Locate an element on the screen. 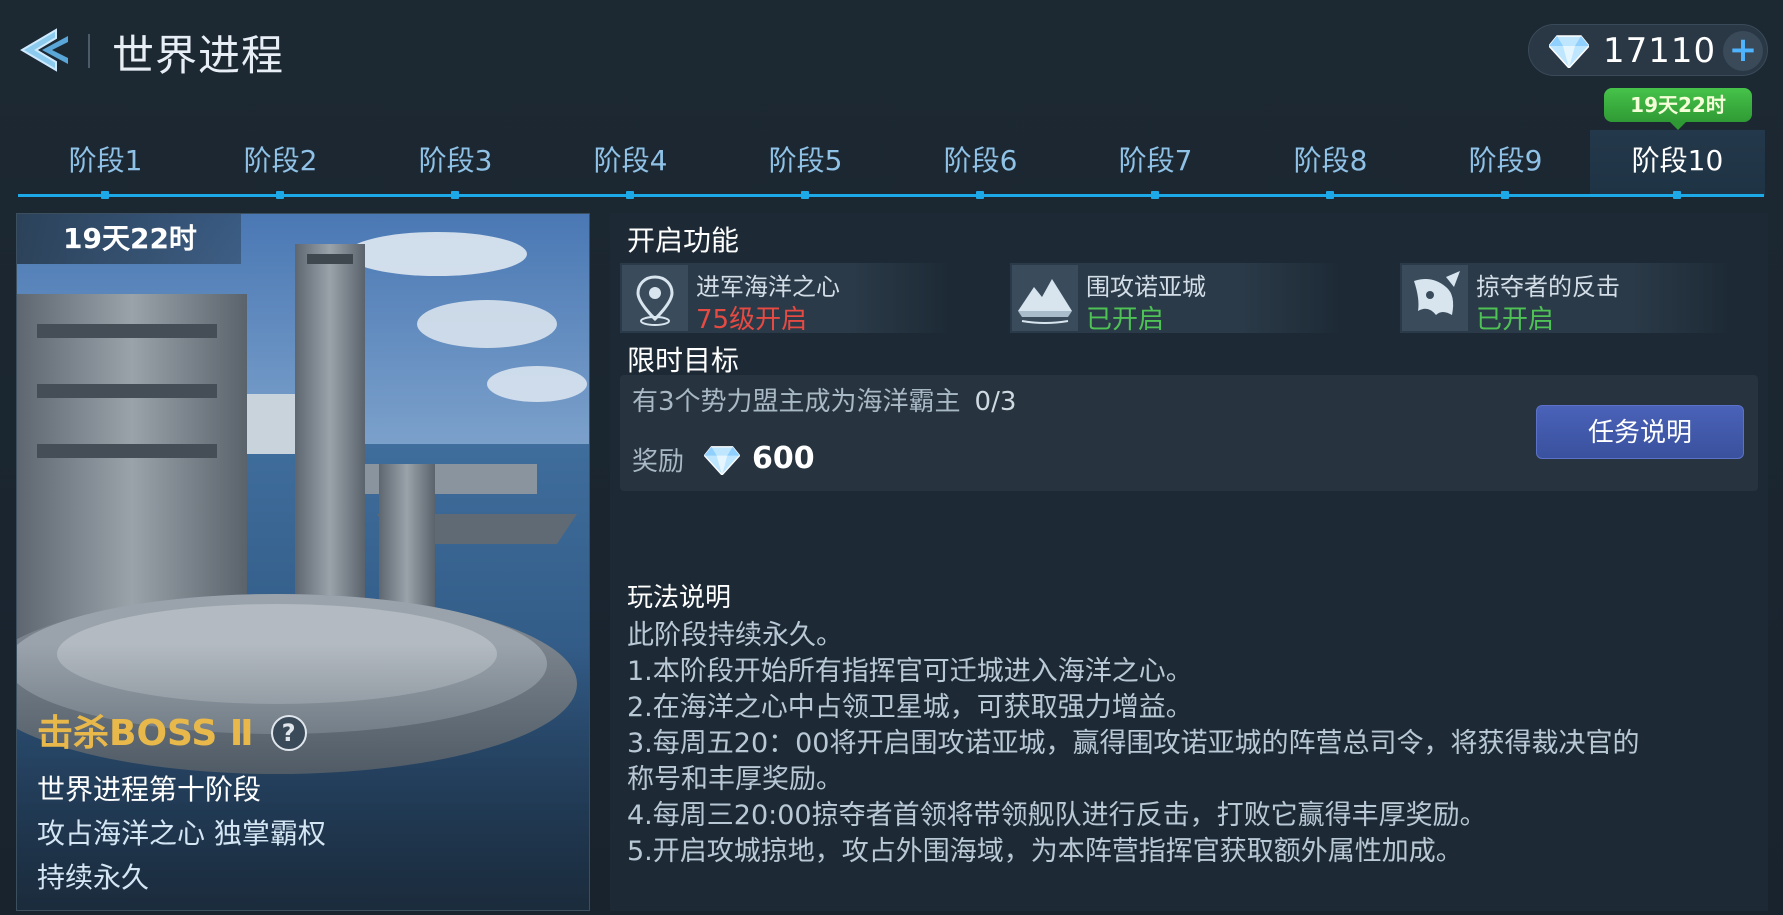 The height and width of the screenshot is (915, 1783). feature-item: 掠夺者的反击 已开启 is located at coordinates (1565, 299).